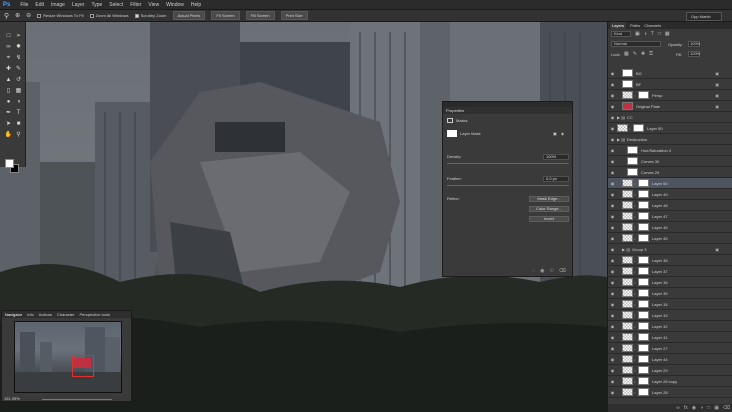 This screenshot has width=732, height=412. I want to click on layer-row: ◉ • Persp ▣, so click(670, 95).